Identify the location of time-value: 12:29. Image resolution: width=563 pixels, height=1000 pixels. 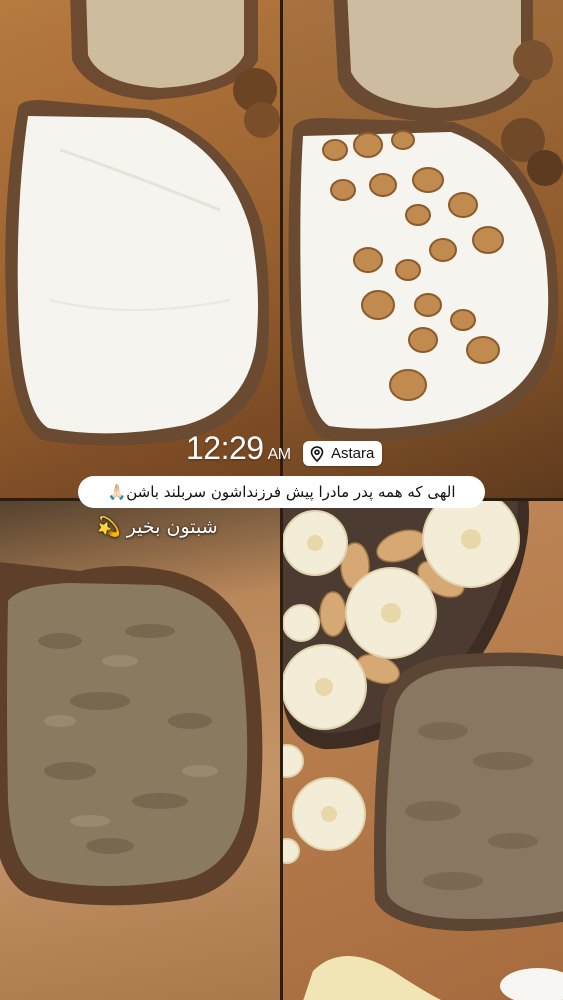
(225, 448).